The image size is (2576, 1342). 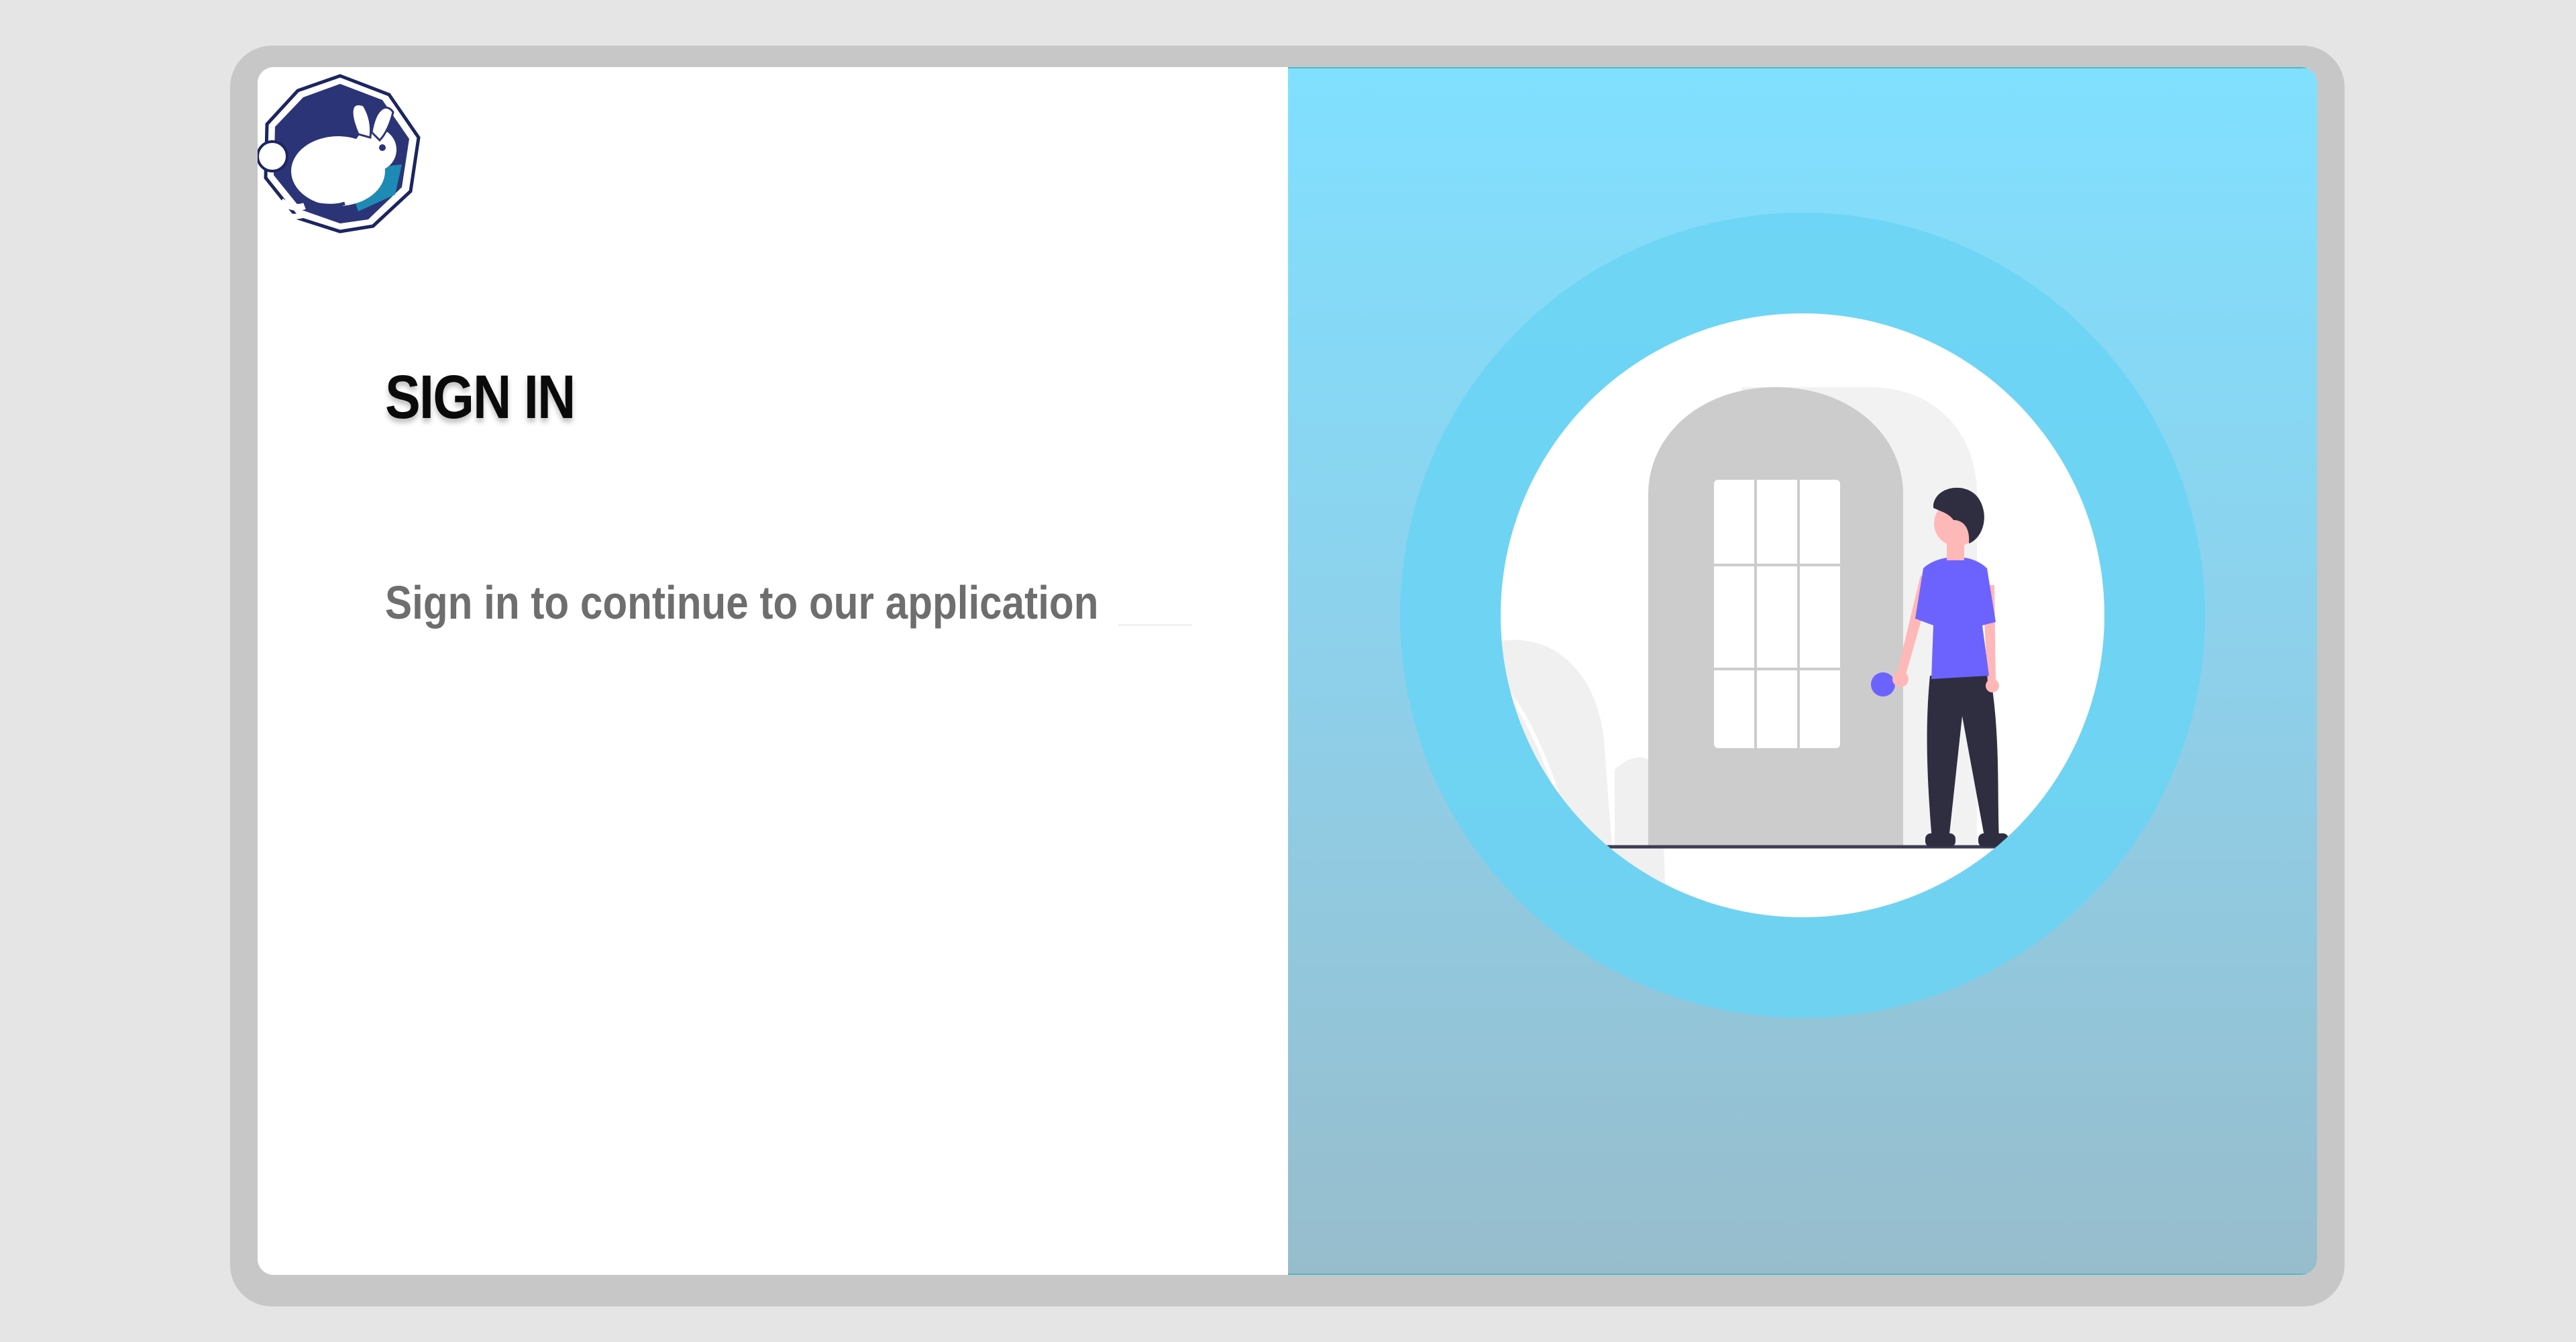 What do you see at coordinates (480, 397) in the screenshot?
I see `page-title: SIGN IN` at bounding box center [480, 397].